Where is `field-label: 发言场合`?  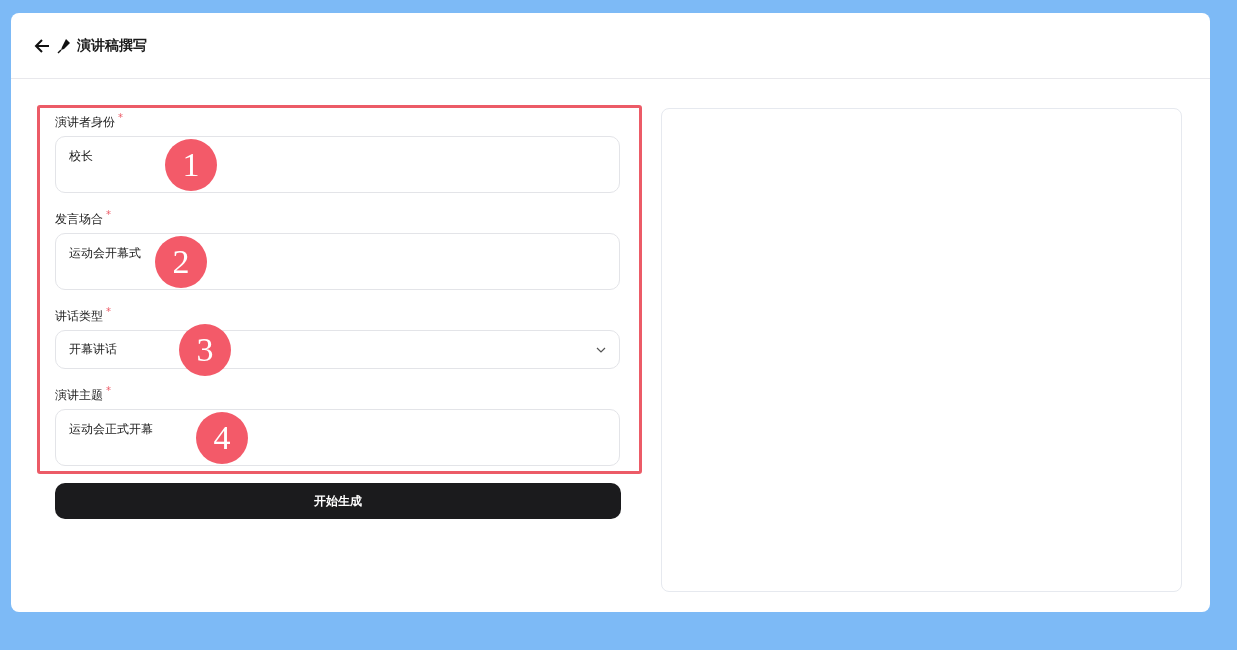 field-label: 发言场合 is located at coordinates (79, 219).